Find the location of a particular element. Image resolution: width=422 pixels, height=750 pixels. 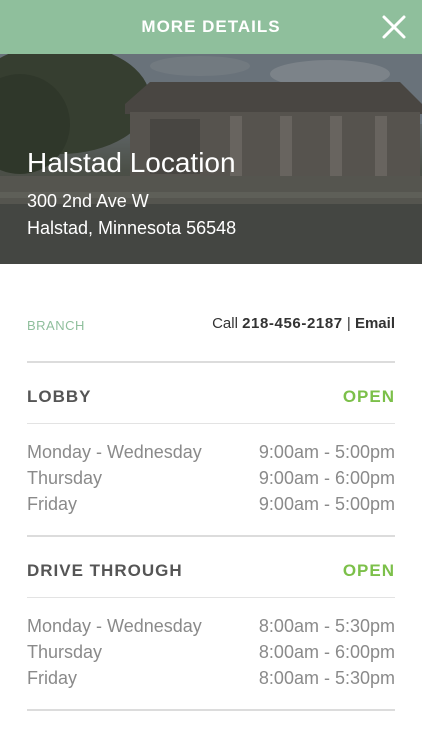

hours-time: 9:00am - 6:00pm is located at coordinates (326, 478).